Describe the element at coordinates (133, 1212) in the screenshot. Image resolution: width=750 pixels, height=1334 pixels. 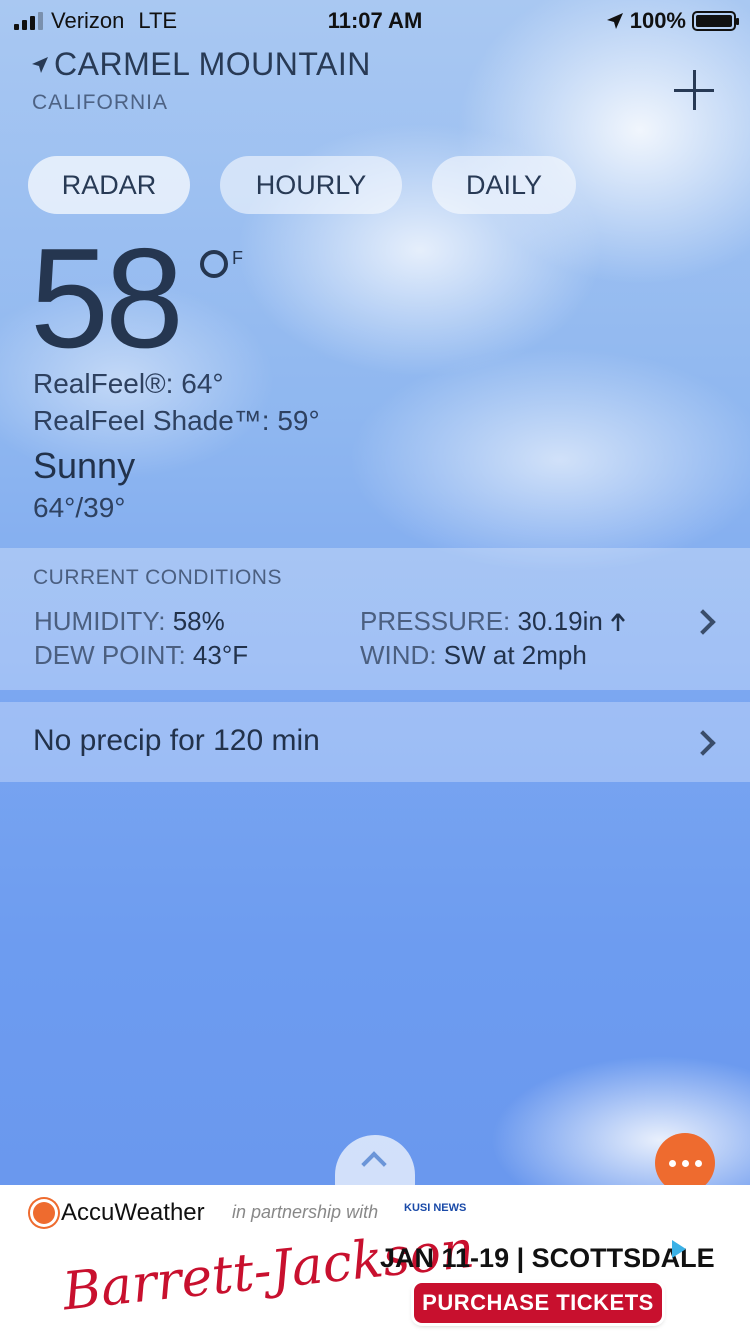
I see `brand-name: AccuWeather` at that location.